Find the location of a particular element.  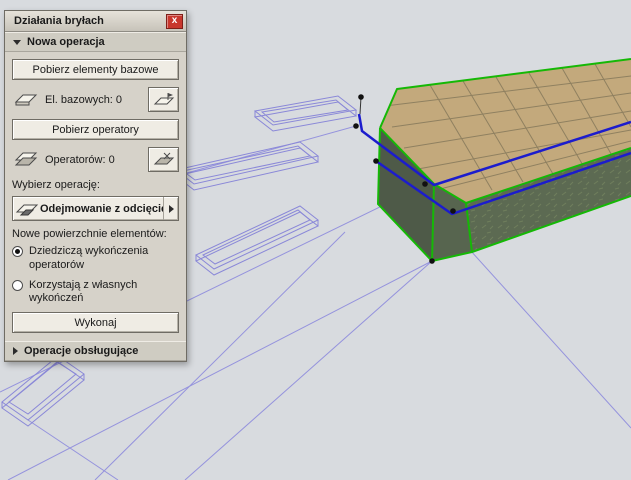

operation-icon is located at coordinates (26, 209).